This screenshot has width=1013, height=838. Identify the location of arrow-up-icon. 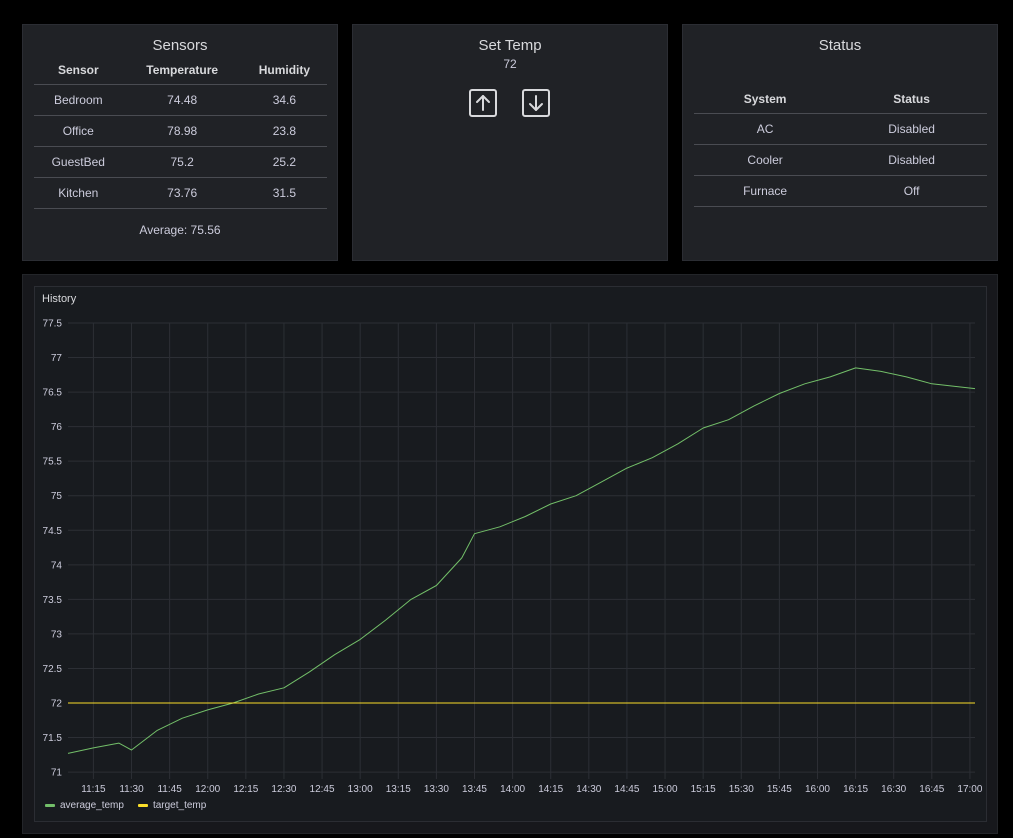
(483, 103).